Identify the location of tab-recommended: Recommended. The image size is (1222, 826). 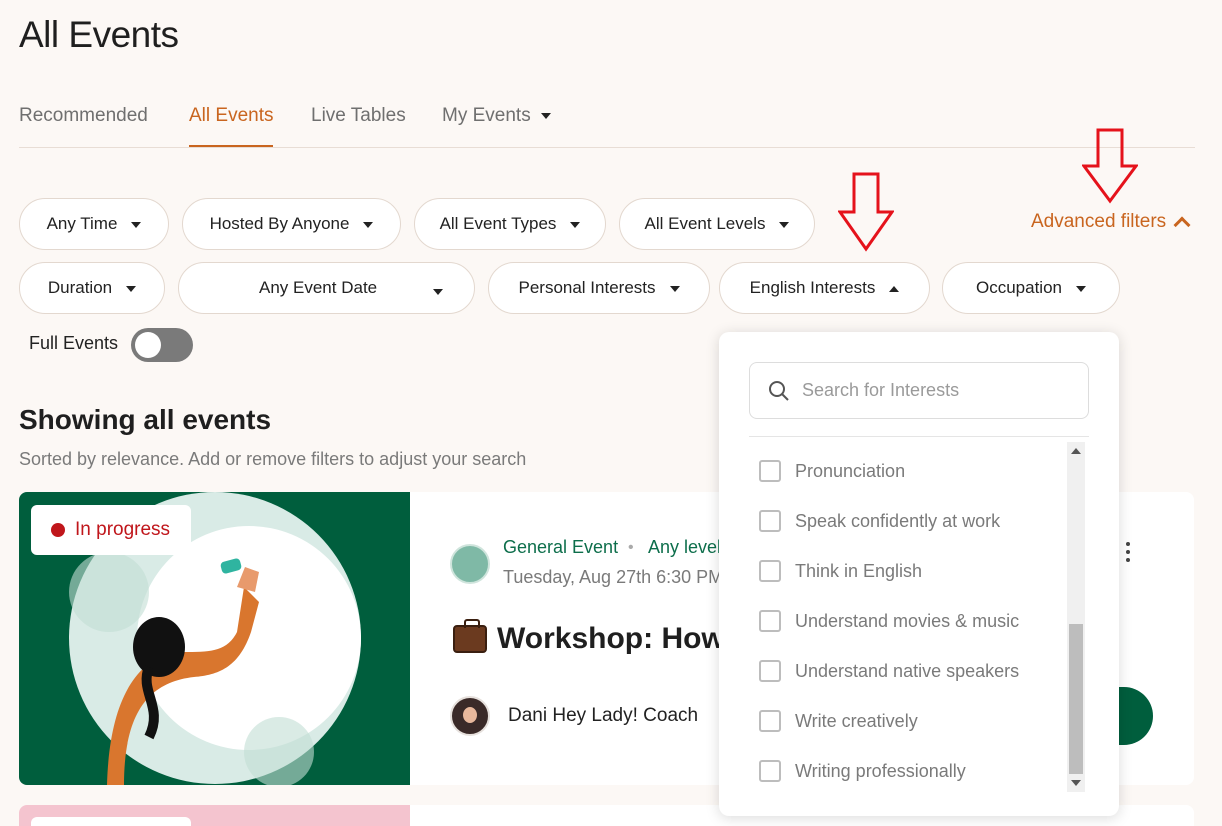
(83, 125).